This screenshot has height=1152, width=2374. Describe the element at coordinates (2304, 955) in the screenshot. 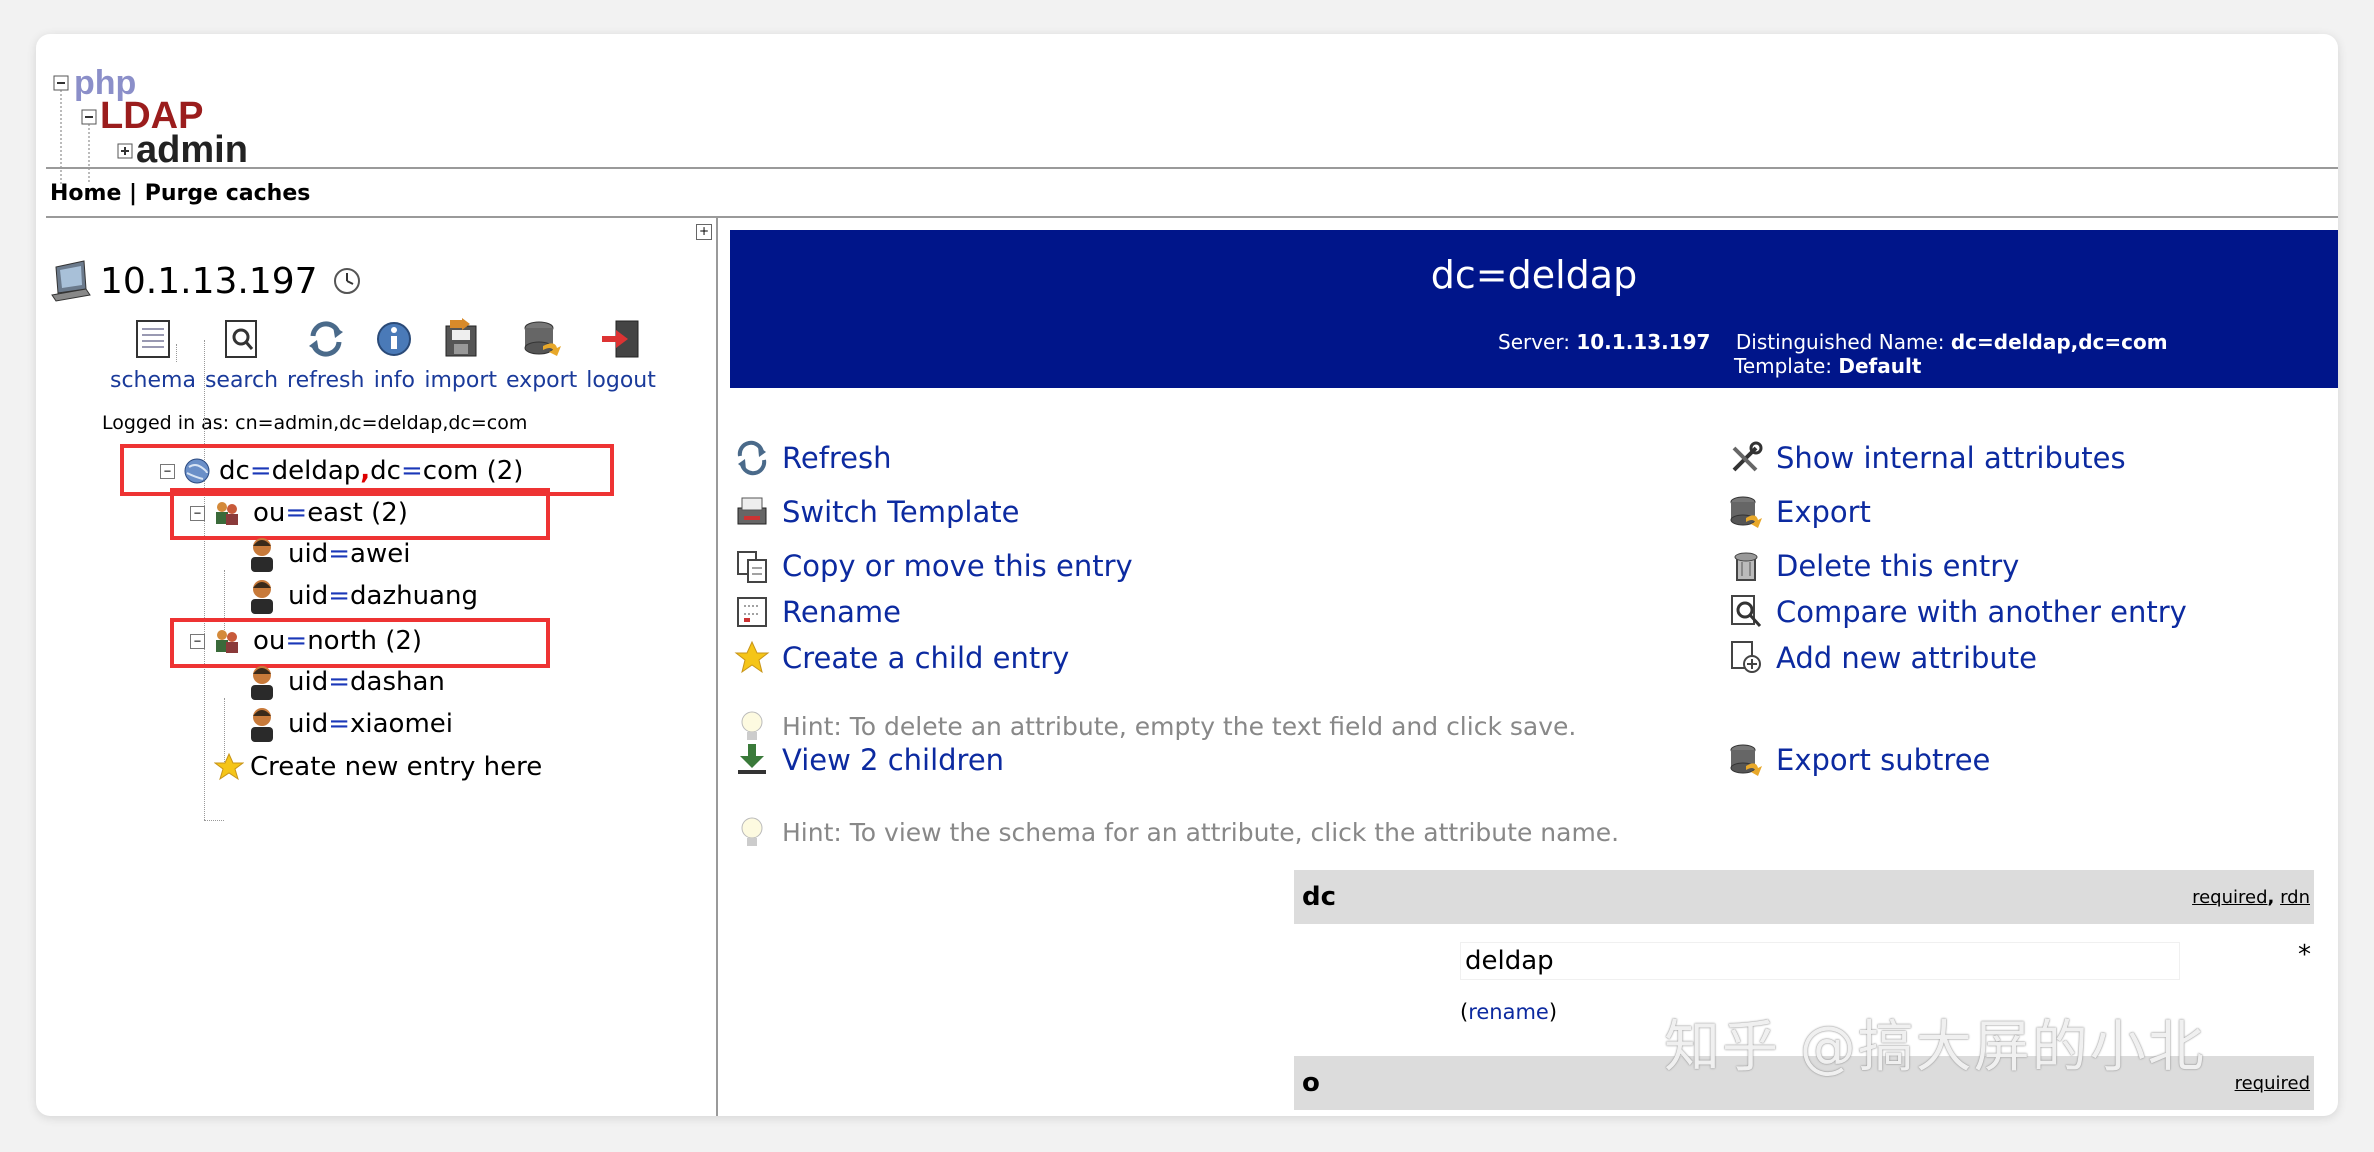

I see `required-marker: *` at that location.